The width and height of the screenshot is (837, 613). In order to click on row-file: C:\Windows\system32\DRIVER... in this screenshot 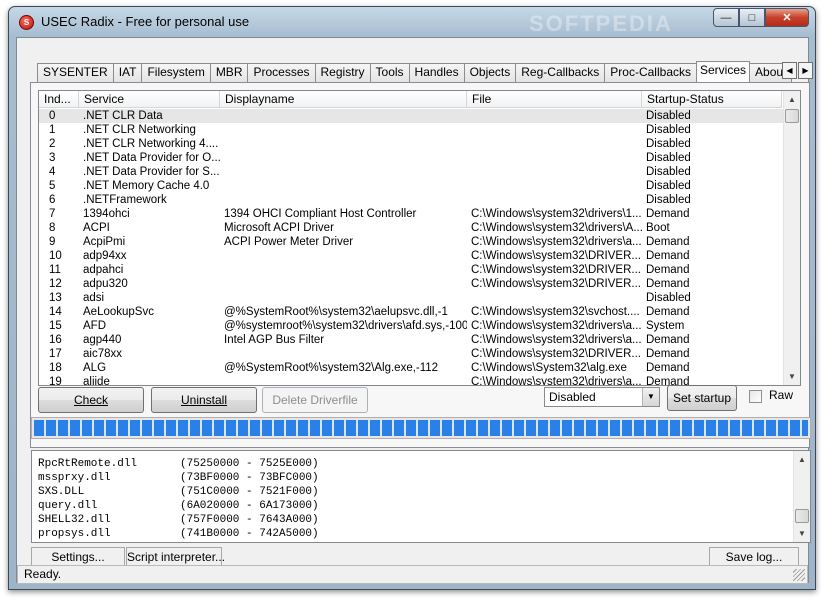, I will do `click(556, 256)`.